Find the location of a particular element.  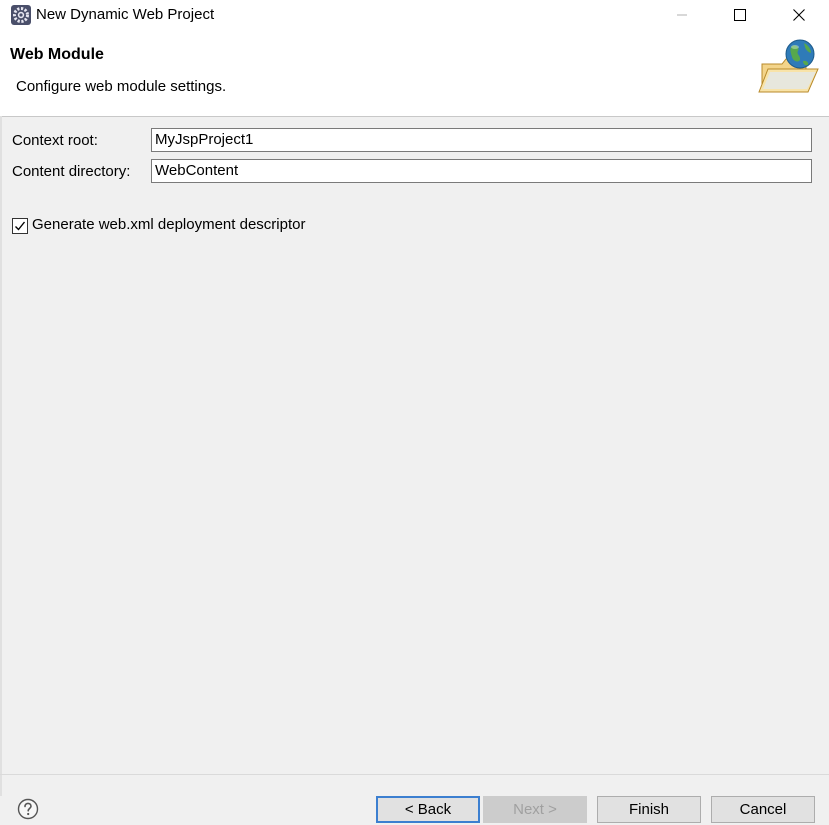

next-button: Next > is located at coordinates (535, 809).